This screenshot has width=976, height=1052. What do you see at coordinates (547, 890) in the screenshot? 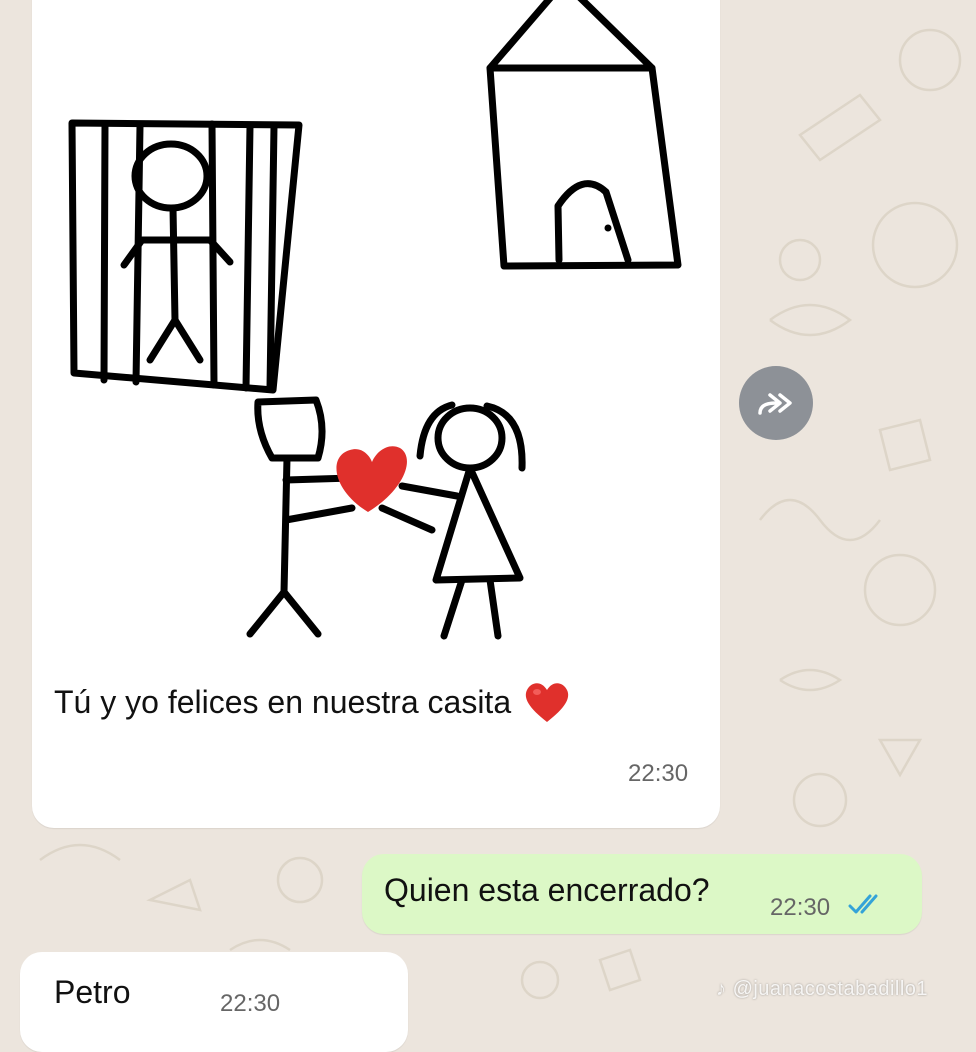
I see `message-text: Quien esta encerrado?` at bounding box center [547, 890].